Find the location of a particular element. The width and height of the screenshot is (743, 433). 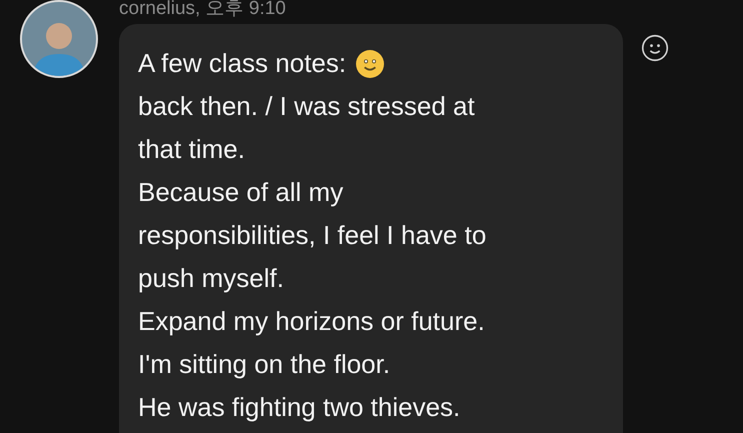

message-text: push myself. is located at coordinates (211, 278).